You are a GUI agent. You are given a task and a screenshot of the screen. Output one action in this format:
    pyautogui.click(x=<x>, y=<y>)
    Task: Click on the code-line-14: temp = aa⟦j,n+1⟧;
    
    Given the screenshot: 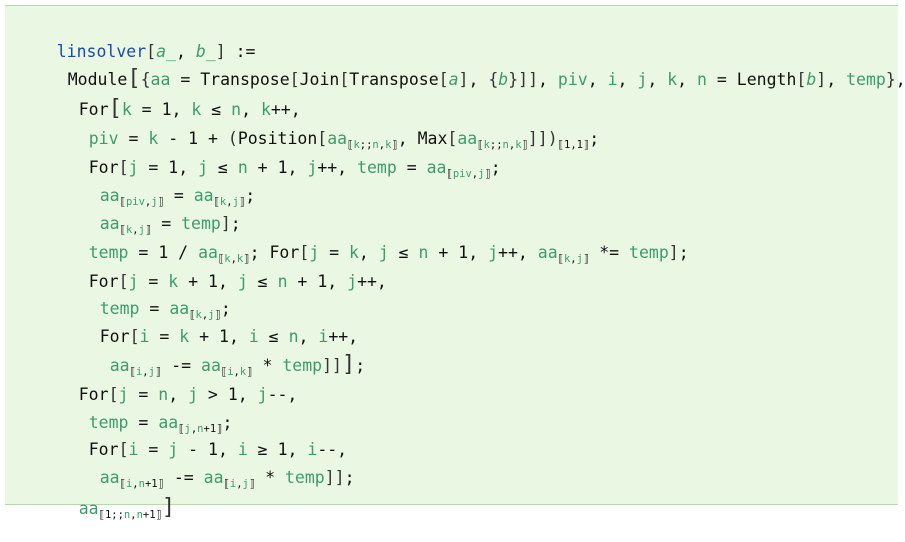 What is the action you would take?
    pyautogui.click(x=160, y=424)
    